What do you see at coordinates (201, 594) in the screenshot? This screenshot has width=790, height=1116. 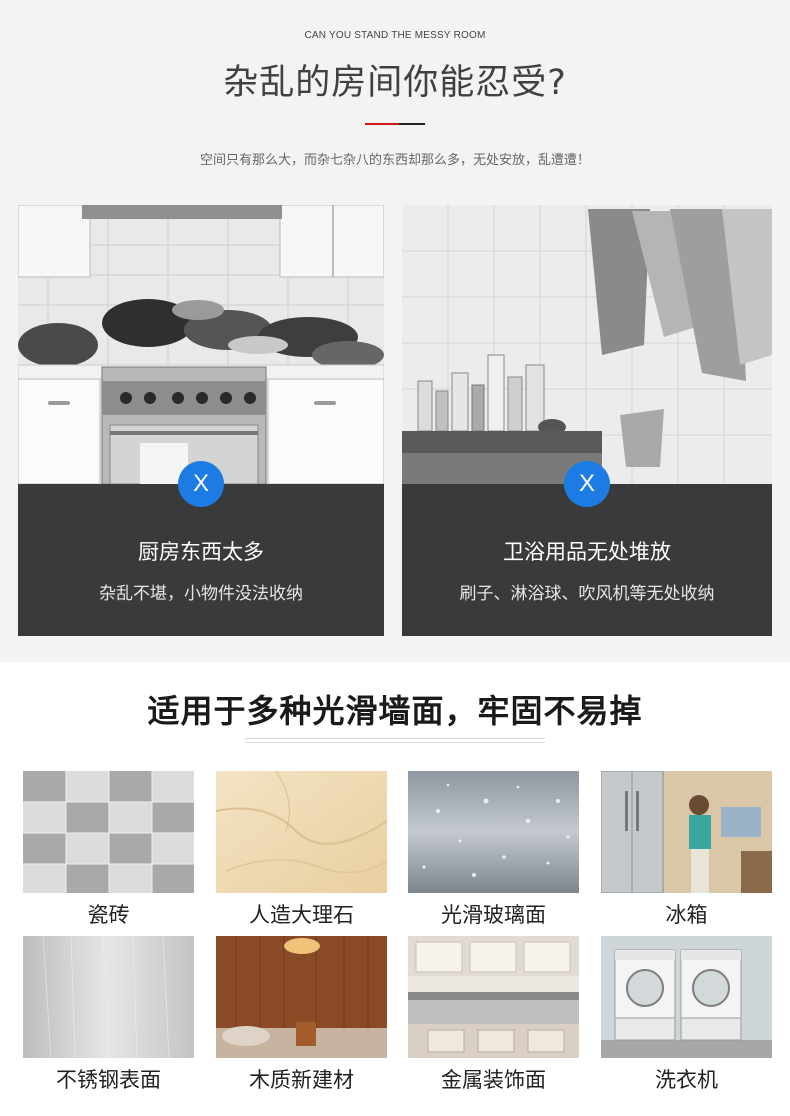 I see `problem-description: 杂乱不堪，小物件没法收纳` at bounding box center [201, 594].